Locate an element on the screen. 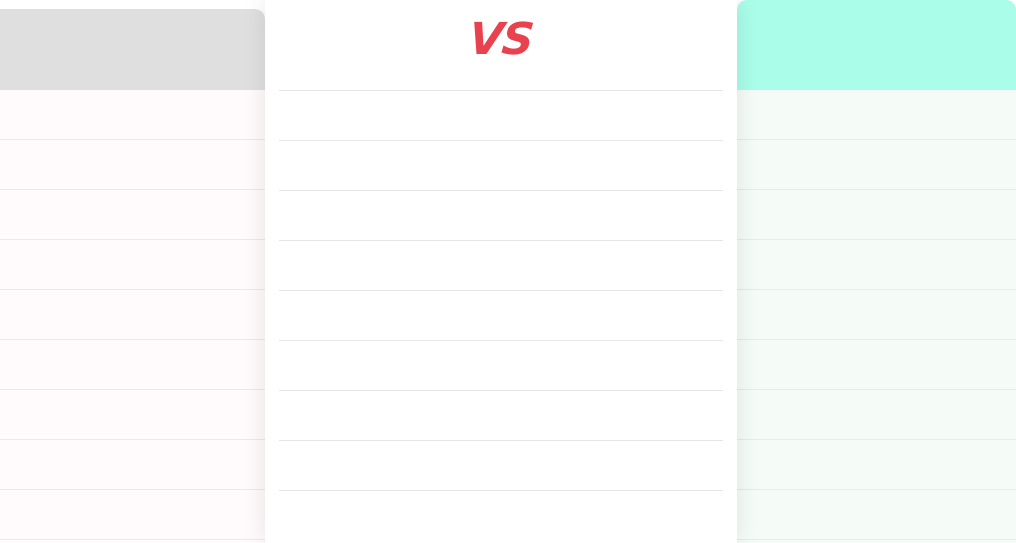 The image size is (1016, 543). center-column-header: VS is located at coordinates (501, 45).